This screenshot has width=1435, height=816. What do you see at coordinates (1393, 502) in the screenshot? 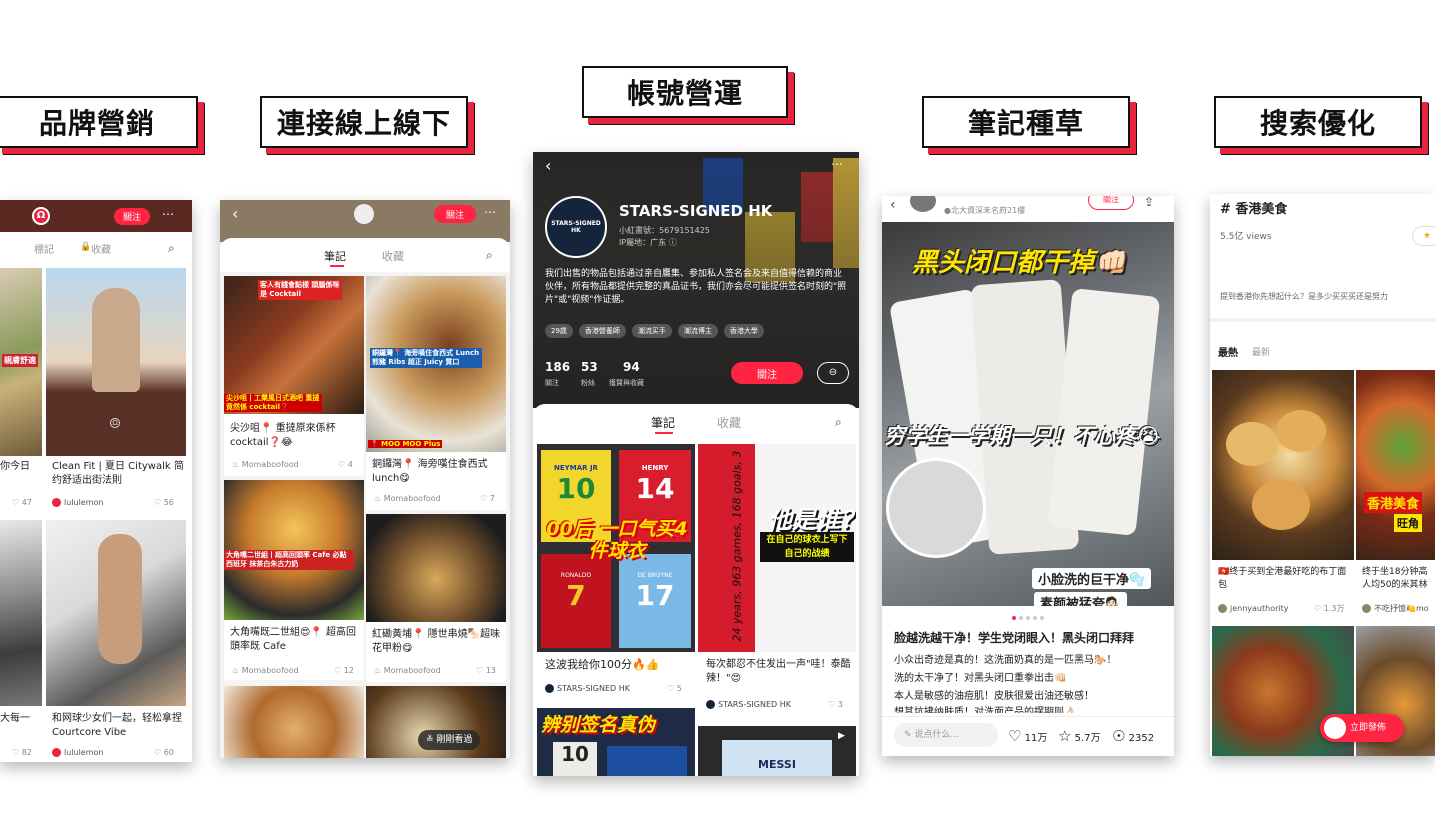
I see `note-overlay-text: 香港美食` at bounding box center [1393, 502].